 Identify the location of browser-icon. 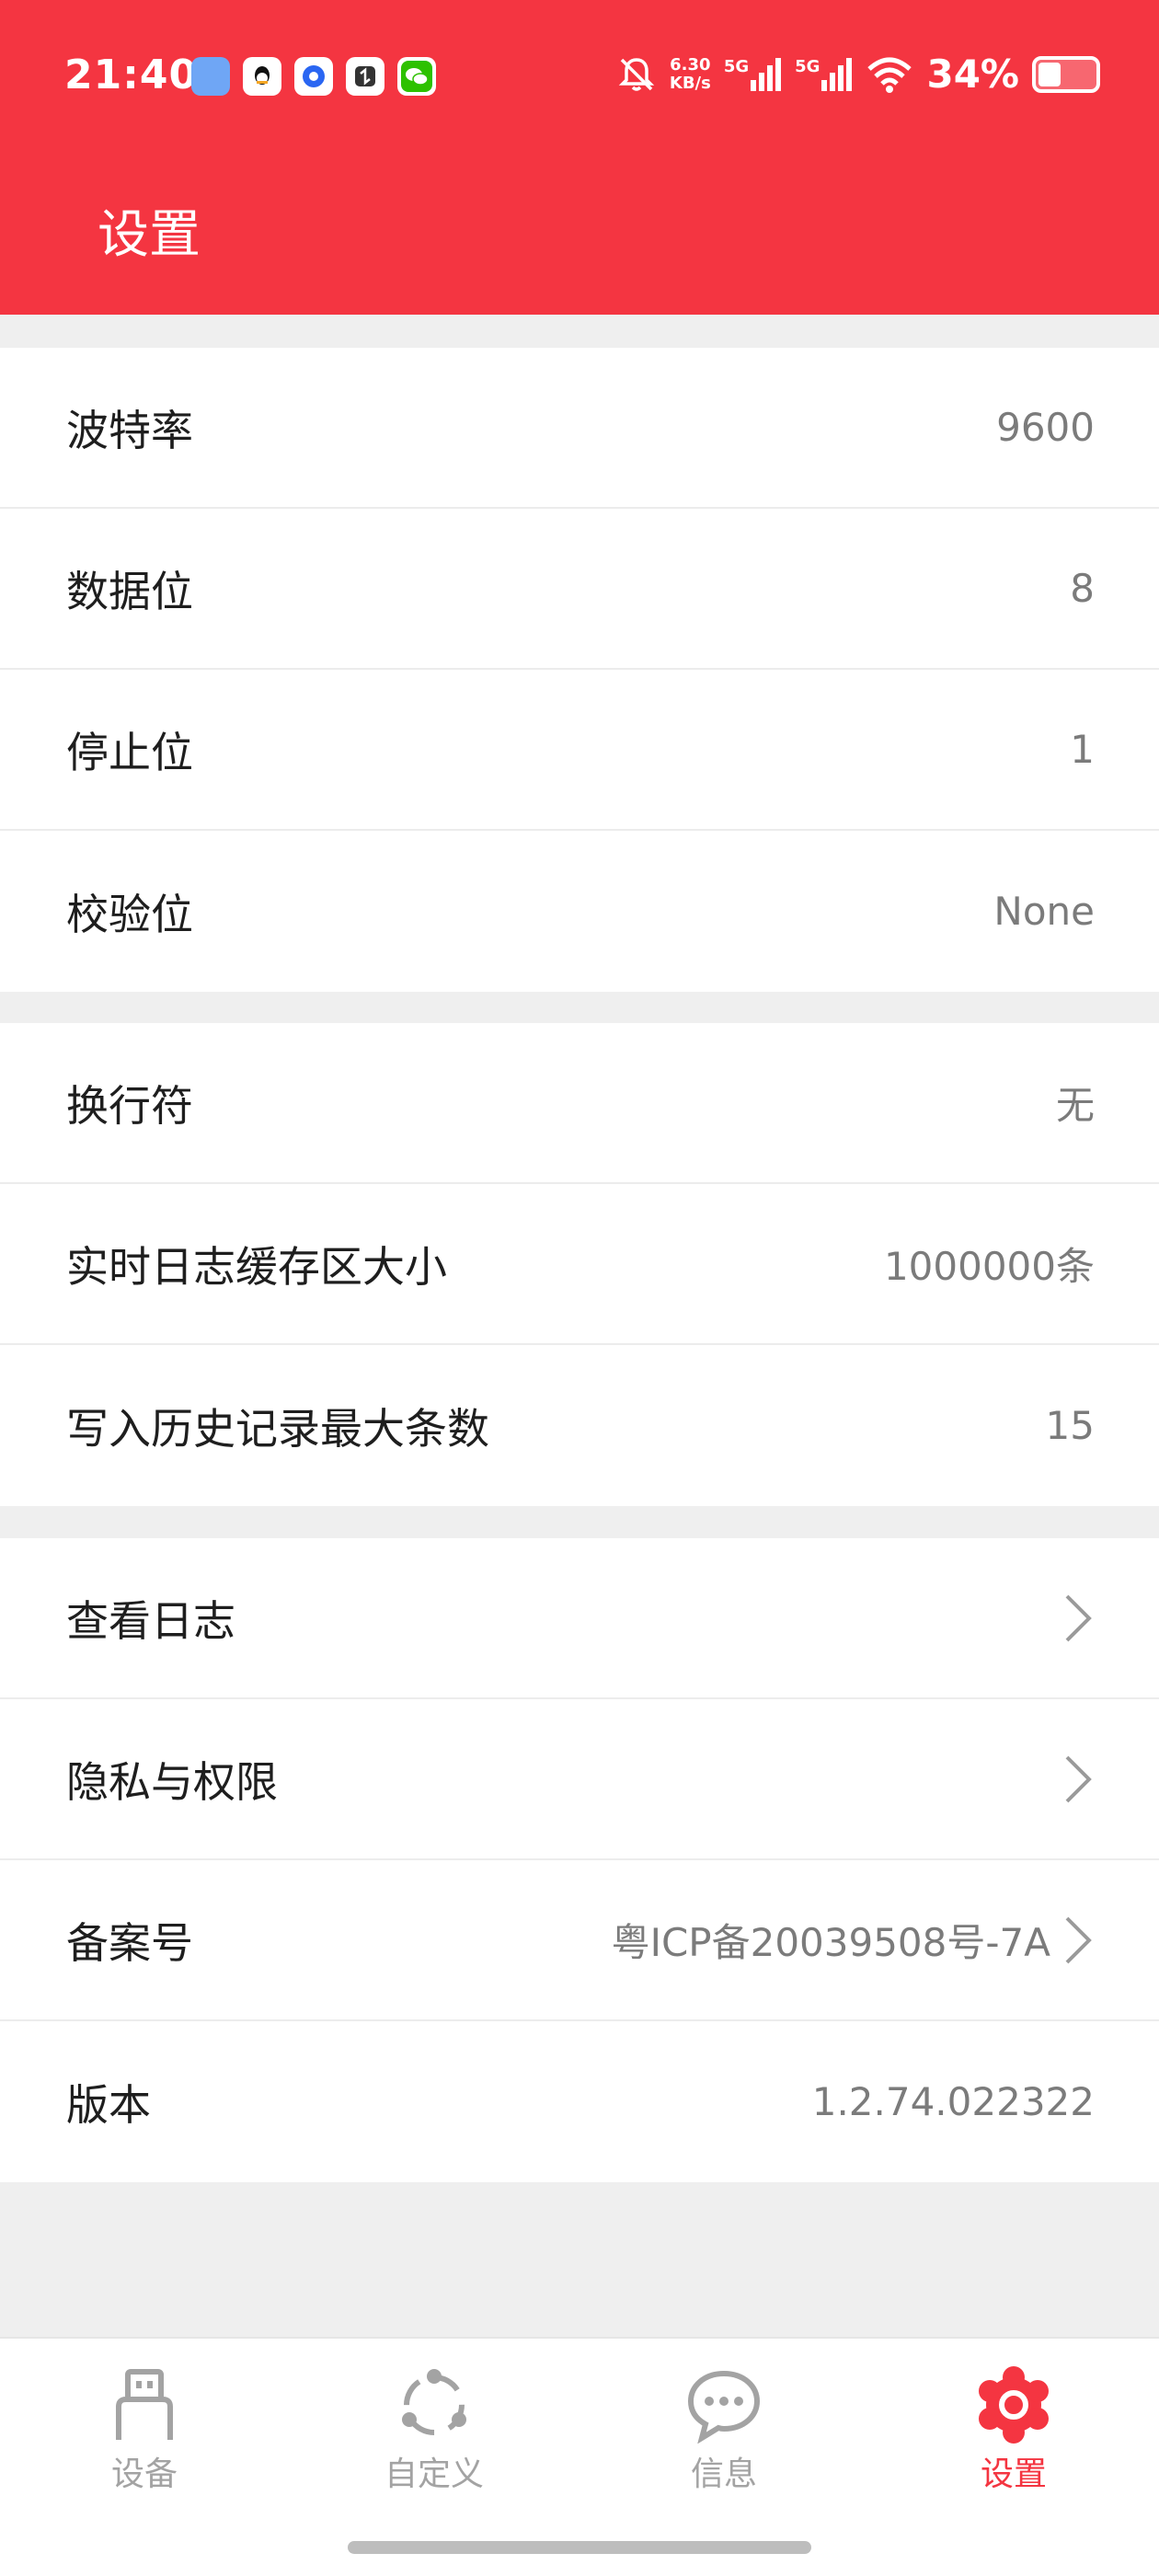
(313, 76).